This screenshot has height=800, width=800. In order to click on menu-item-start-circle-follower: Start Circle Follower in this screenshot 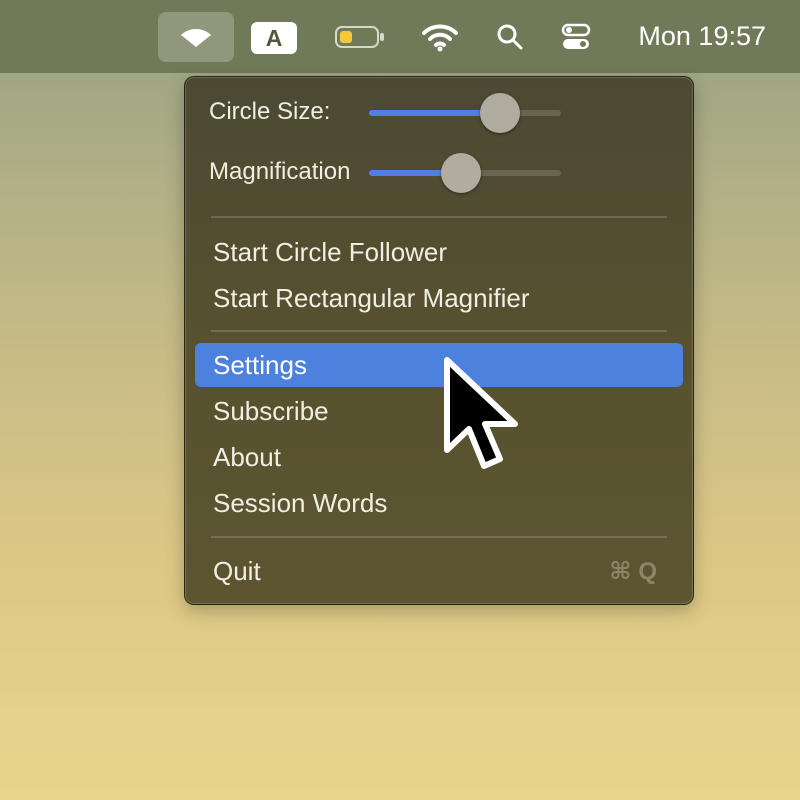, I will do `click(439, 252)`.